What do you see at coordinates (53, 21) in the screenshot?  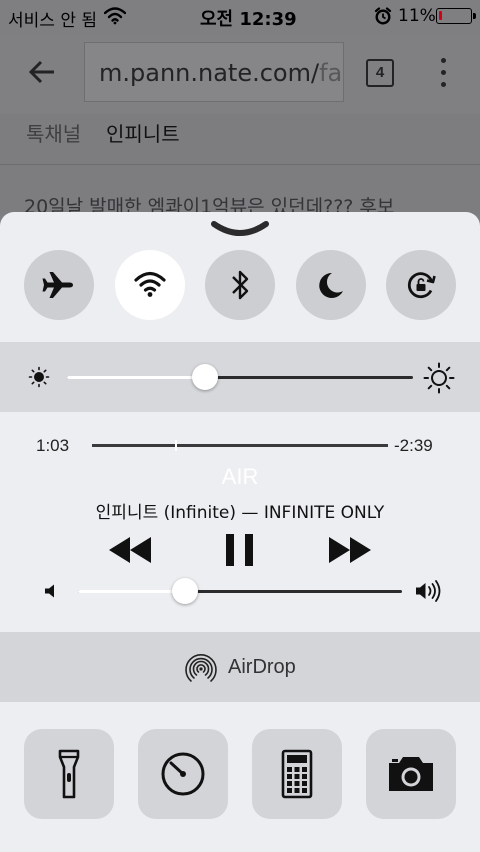 I see `carrier-label: 서비스 안 됨` at bounding box center [53, 21].